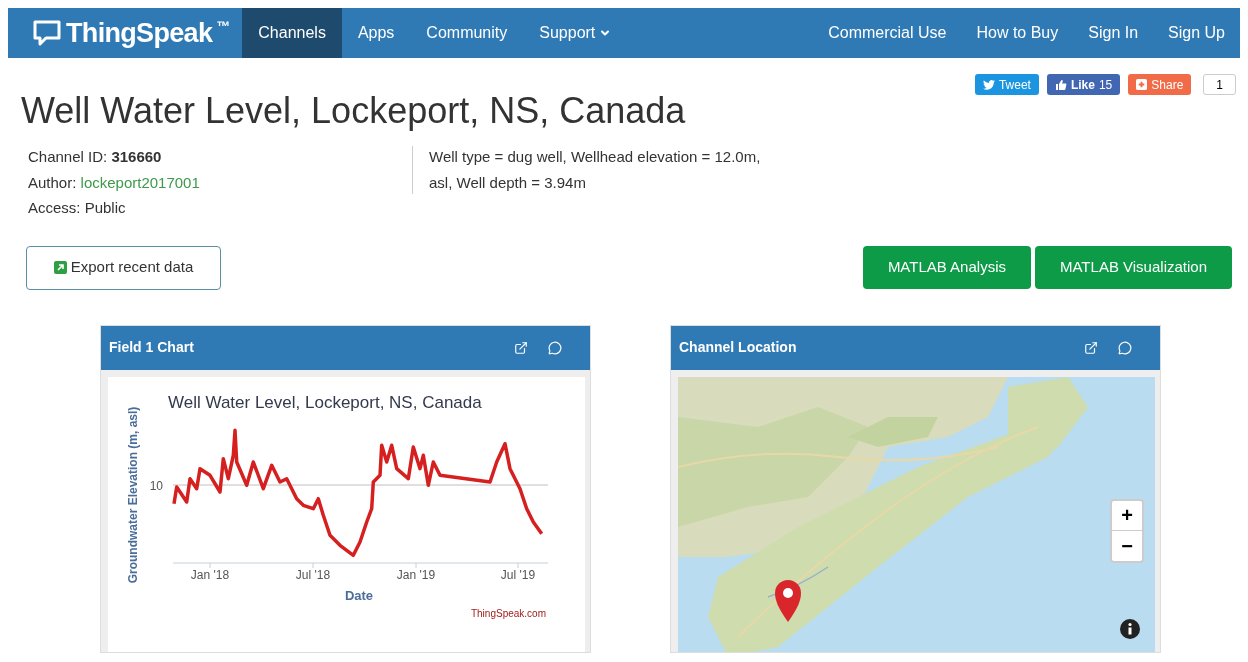  I want to click on channel-description: asl, Well depth = 3.94m, so click(508, 182).